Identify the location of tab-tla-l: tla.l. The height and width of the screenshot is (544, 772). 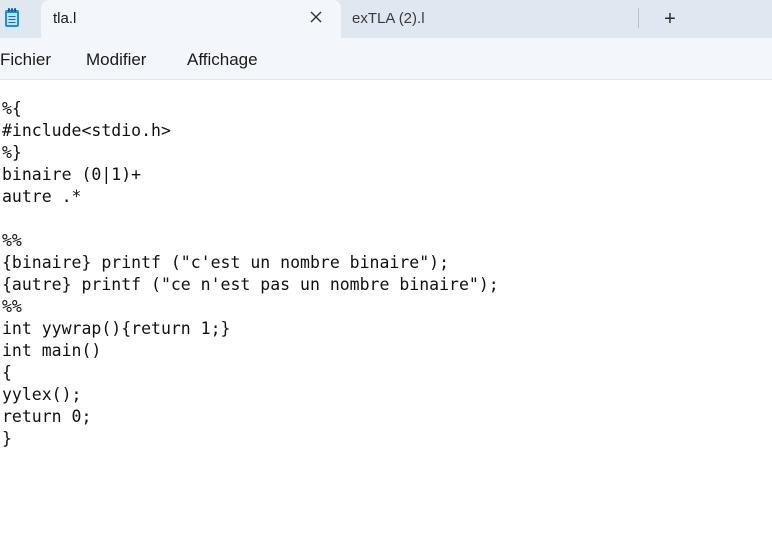
(191, 19).